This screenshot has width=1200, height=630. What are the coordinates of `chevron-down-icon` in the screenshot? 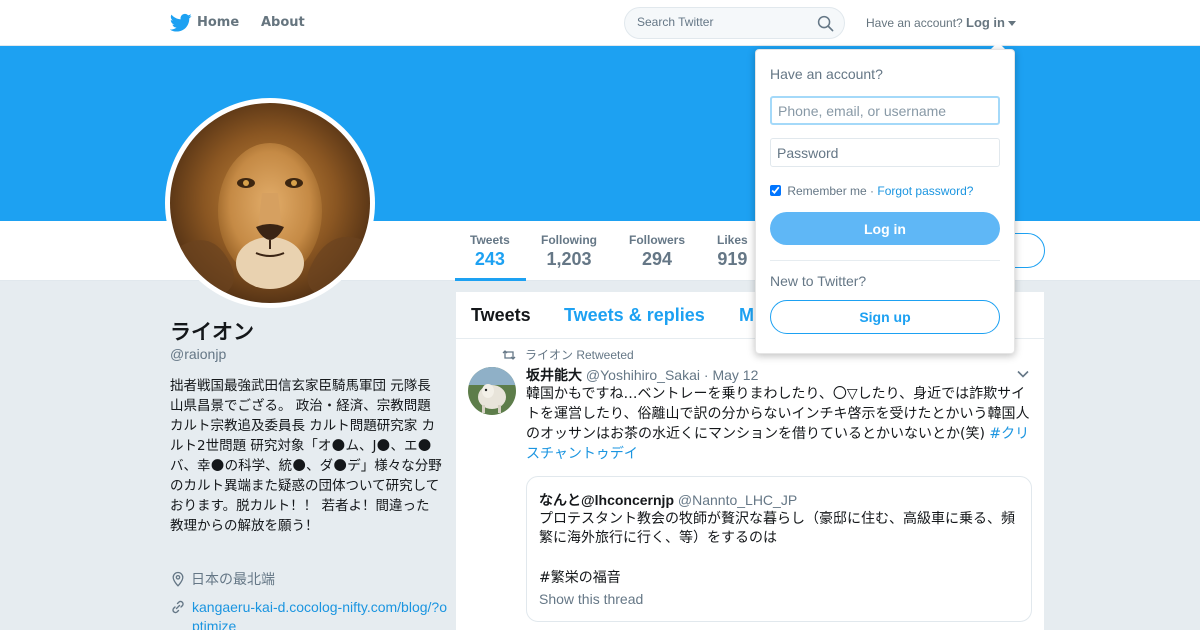 It's located at (1023, 374).